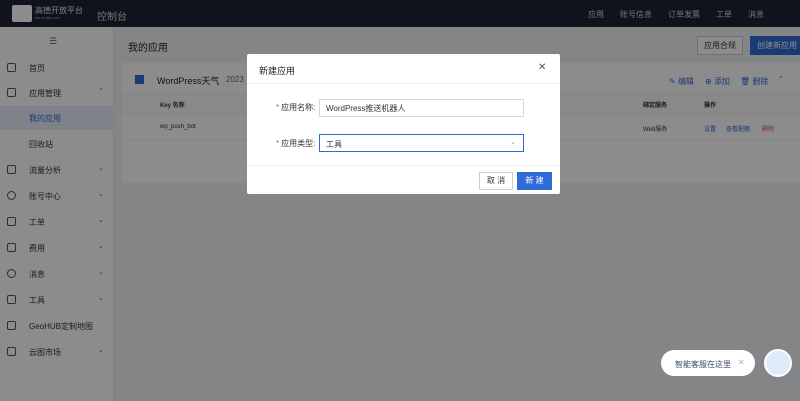 The image size is (800, 401). I want to click on app-name-label-text: 应用名称:, so click(298, 107).